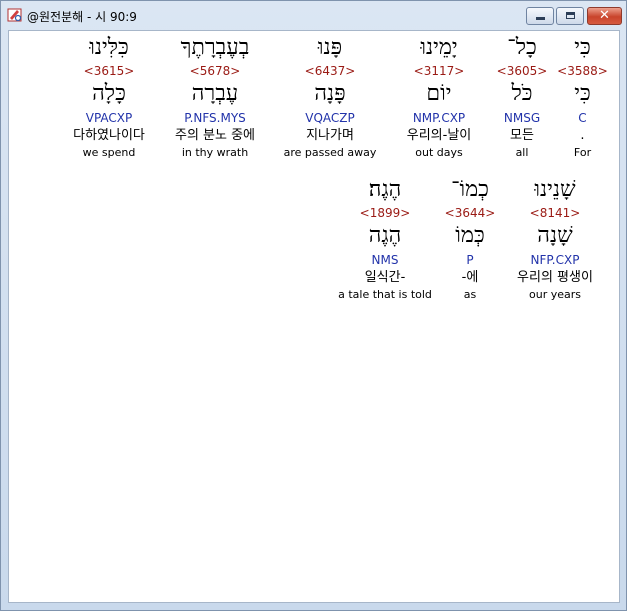 Image resolution: width=627 pixels, height=611 pixels. What do you see at coordinates (82, 17) in the screenshot?
I see `window-title: @원전분해 - 시 90:9` at bounding box center [82, 17].